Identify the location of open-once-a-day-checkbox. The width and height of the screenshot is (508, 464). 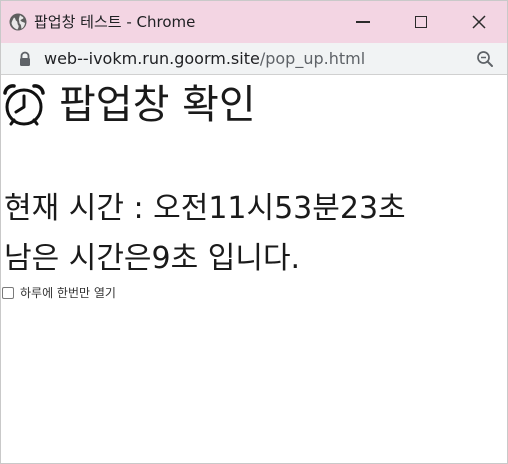
(8, 293).